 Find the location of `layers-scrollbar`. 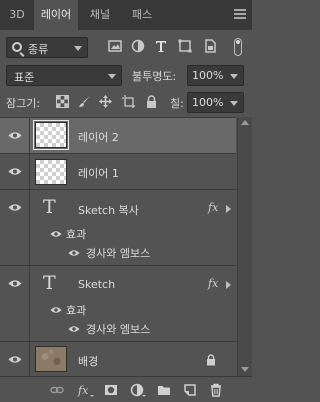

layers-scrollbar is located at coordinates (244, 246).